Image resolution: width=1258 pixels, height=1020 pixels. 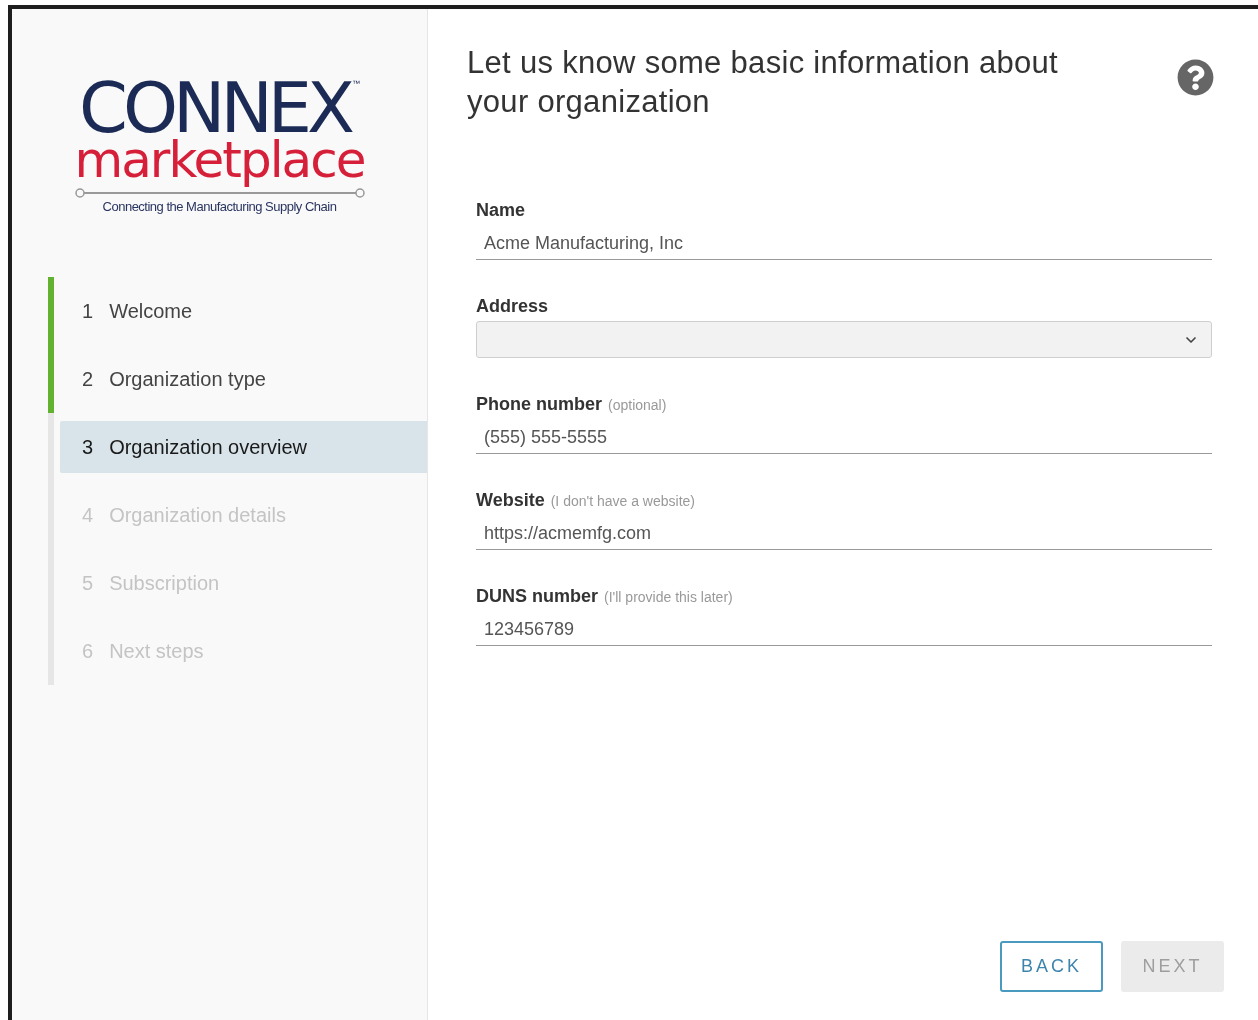 I want to click on text-field: (555) 555-5555, so click(x=844, y=437).